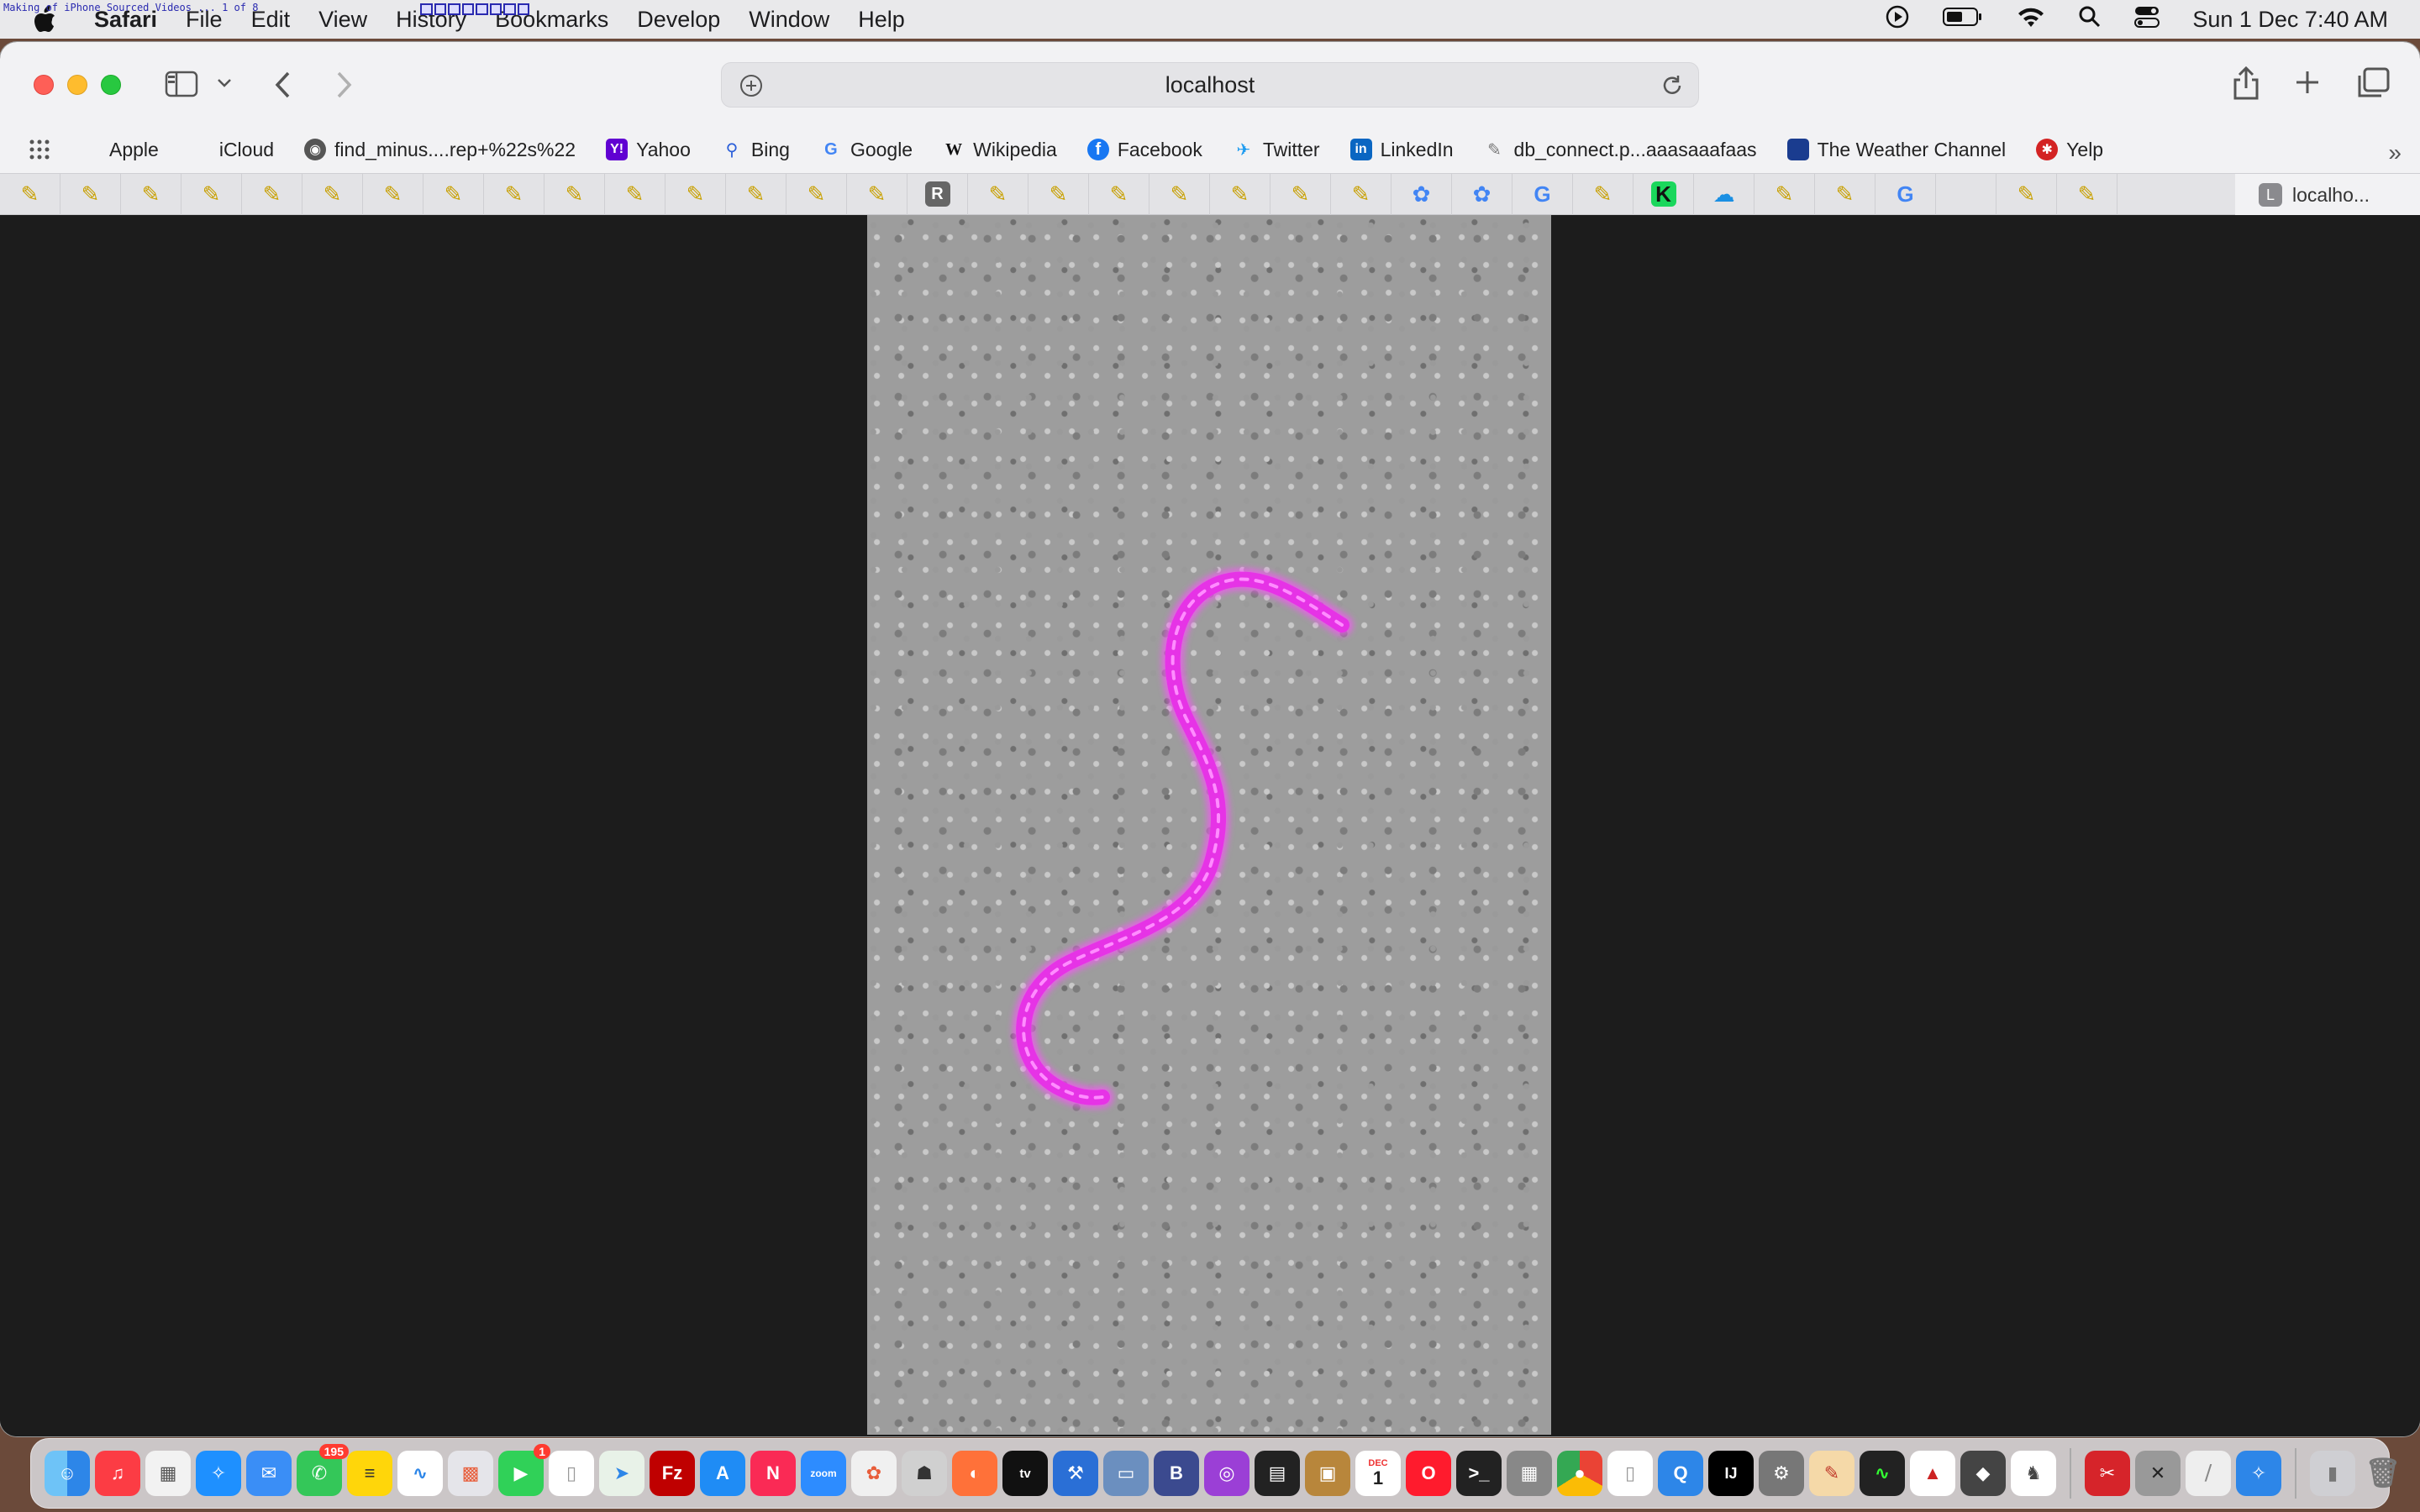 The image size is (2420, 1512). I want to click on menu-develop: Develop, so click(678, 20).